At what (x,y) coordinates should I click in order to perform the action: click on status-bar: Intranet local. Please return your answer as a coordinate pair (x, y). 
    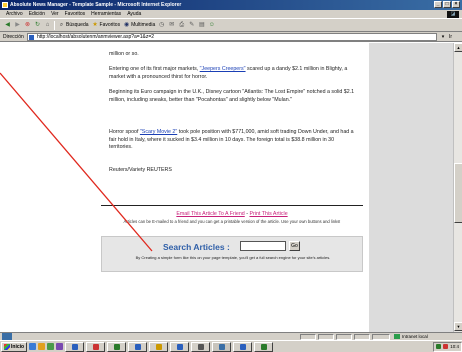
    Looking at the image, I should click on (231, 336).